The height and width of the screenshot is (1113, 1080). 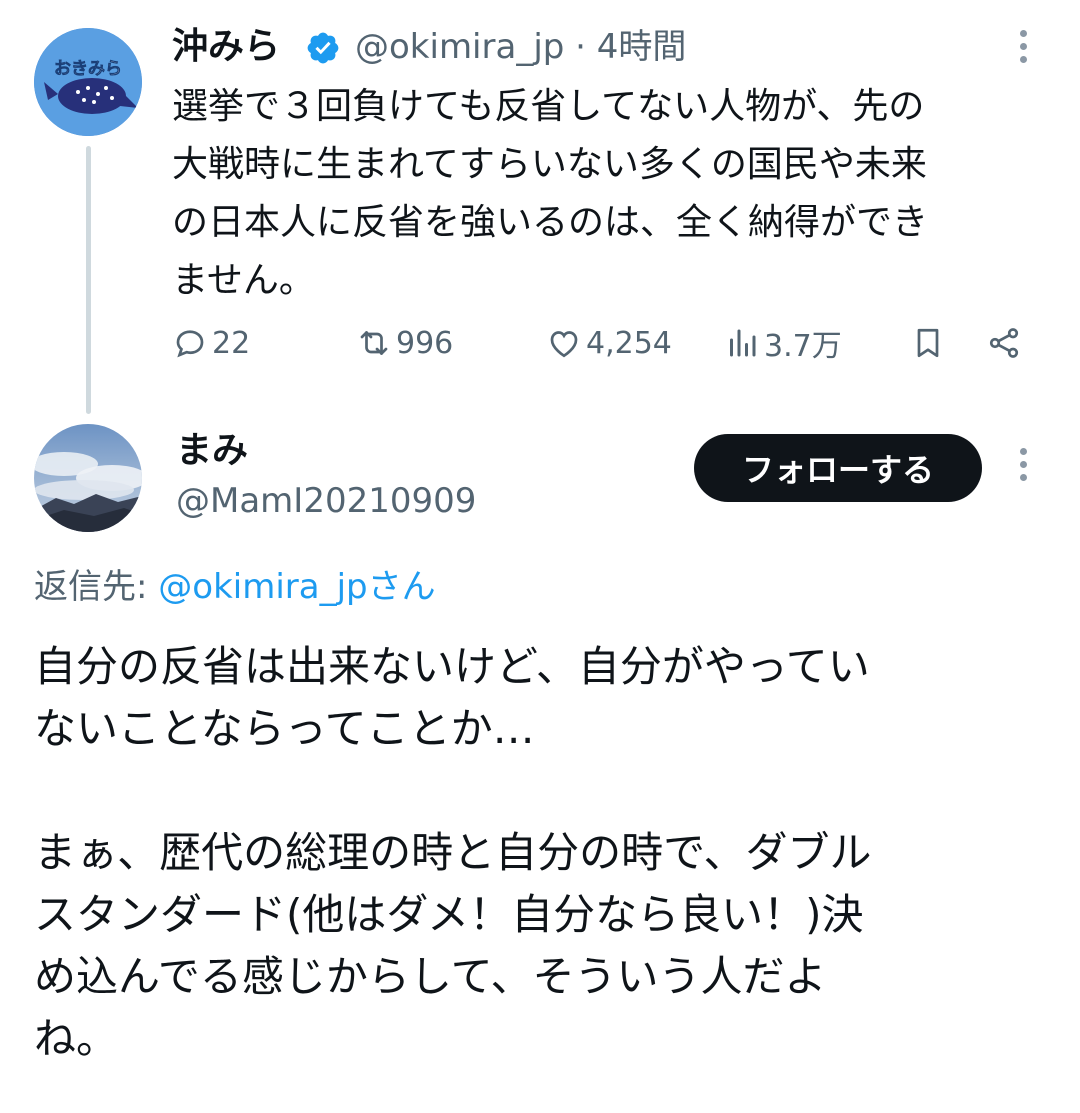 I want to click on views-count: 3.7万, so click(x=803, y=346).